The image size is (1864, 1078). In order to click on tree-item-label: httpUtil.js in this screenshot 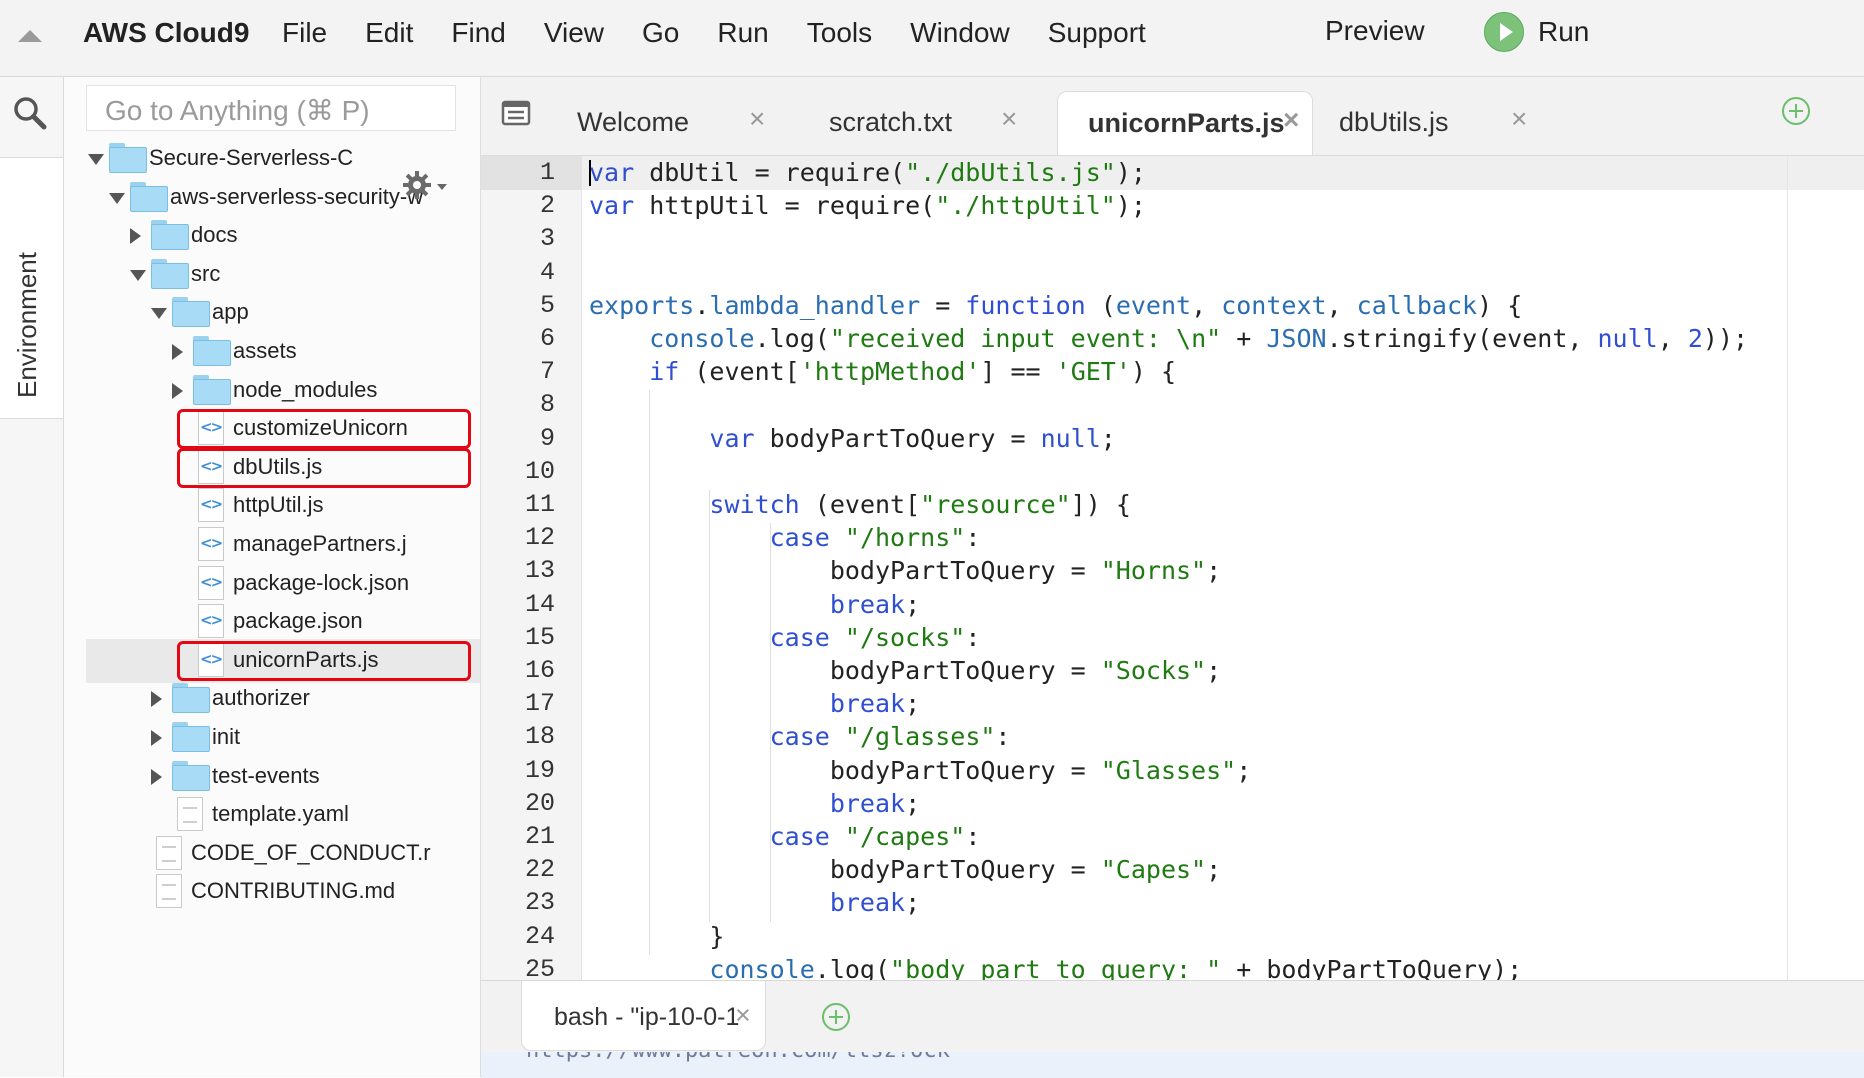, I will do `click(278, 505)`.